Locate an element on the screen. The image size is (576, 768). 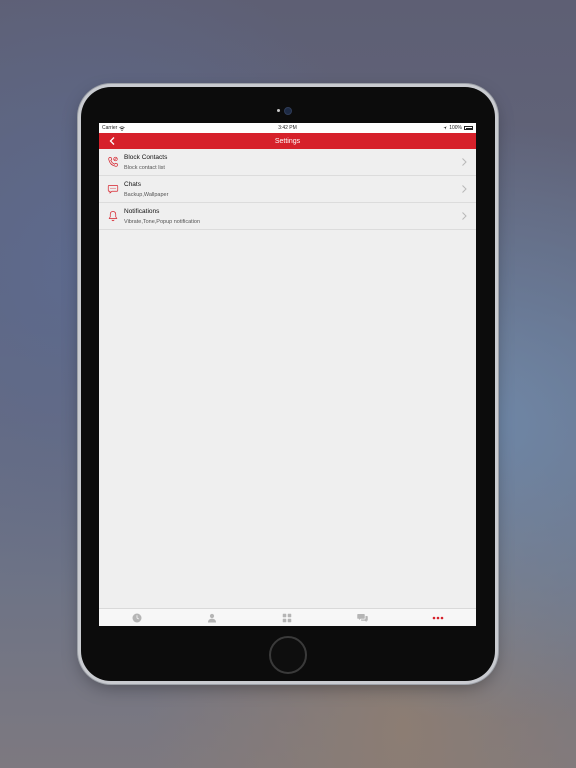
apps-grid-icon is located at coordinates (287, 617).